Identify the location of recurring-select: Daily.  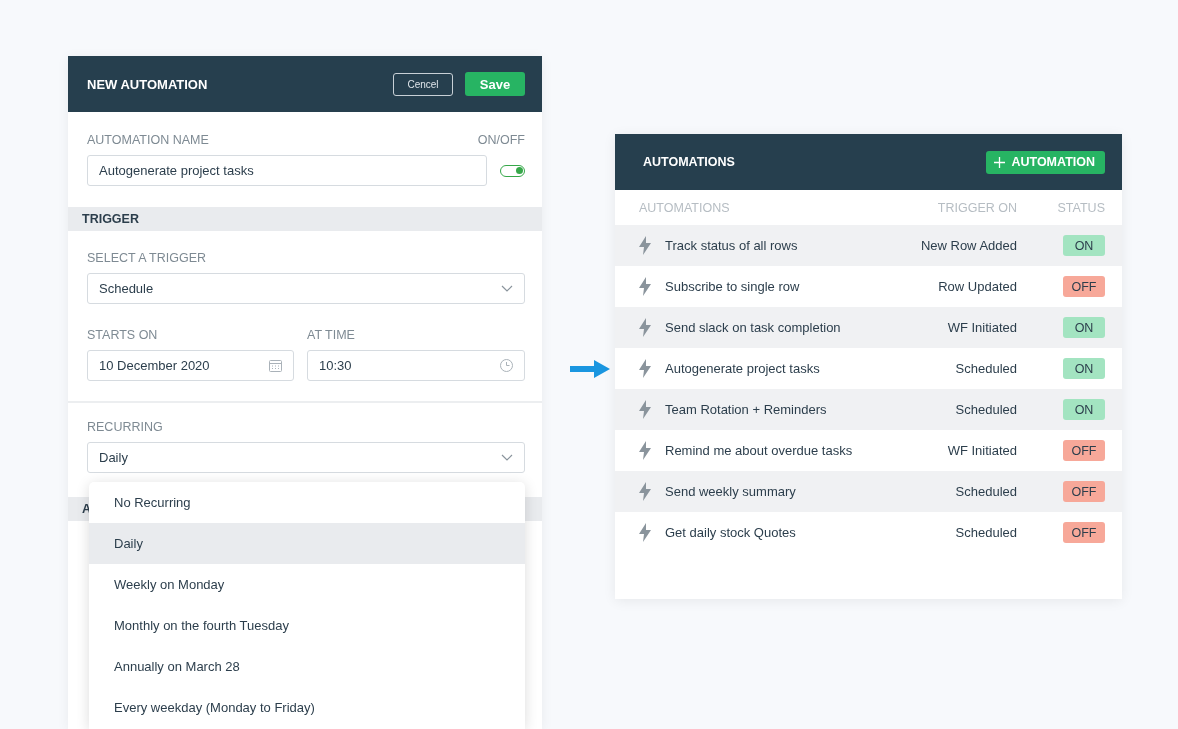
(306, 457).